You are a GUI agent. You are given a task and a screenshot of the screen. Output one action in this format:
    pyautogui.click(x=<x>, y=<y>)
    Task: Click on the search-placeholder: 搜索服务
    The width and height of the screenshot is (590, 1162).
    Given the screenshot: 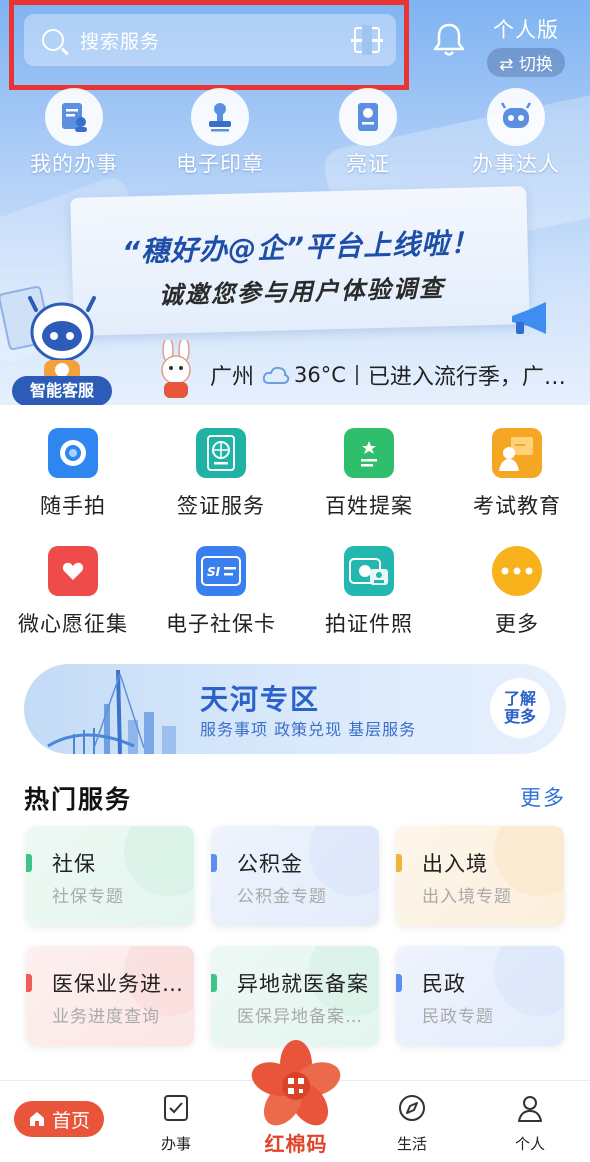 What is the action you would take?
    pyautogui.click(x=120, y=41)
    